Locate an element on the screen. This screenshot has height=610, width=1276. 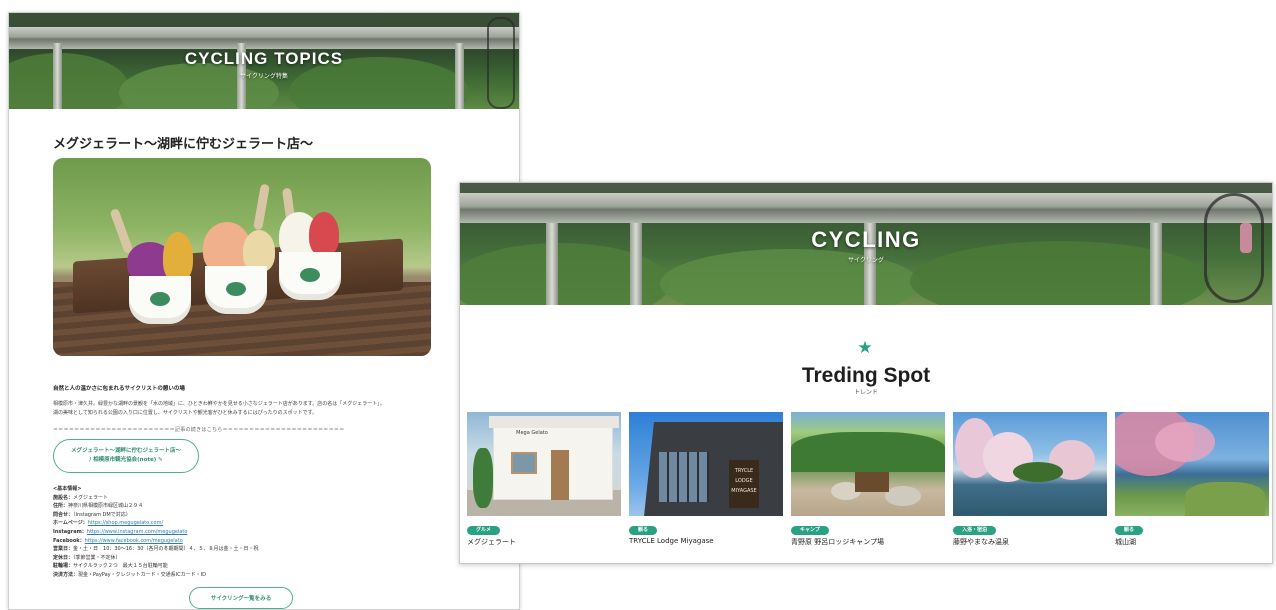
spot-name: TRYCLE Lodge Miyagase is located at coordinates (671, 541).